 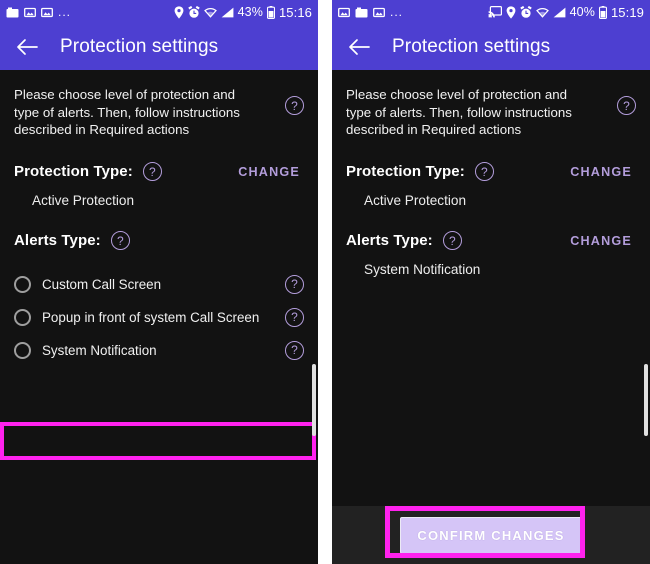 I want to click on cast-icon, so click(x=495, y=12).